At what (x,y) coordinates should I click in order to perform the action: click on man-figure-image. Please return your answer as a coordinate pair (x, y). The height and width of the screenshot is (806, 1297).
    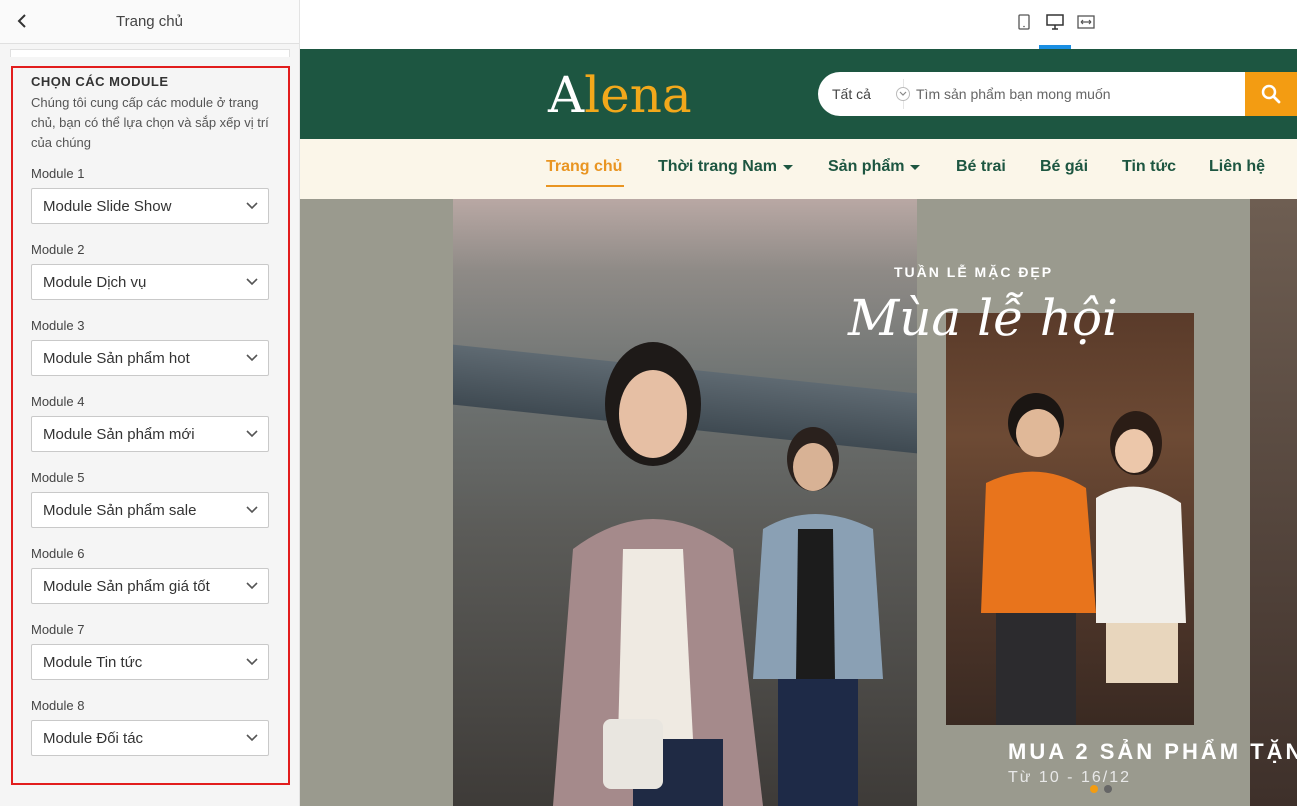
    Looking at the image, I should click on (818, 616).